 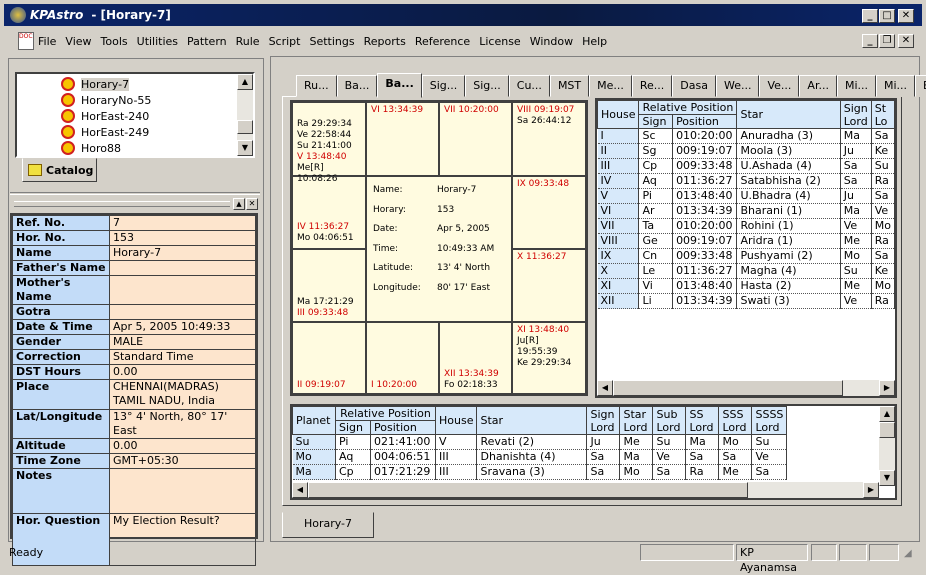 What do you see at coordinates (239, 204) in the screenshot?
I see `panel-collapse-button: ▲` at bounding box center [239, 204].